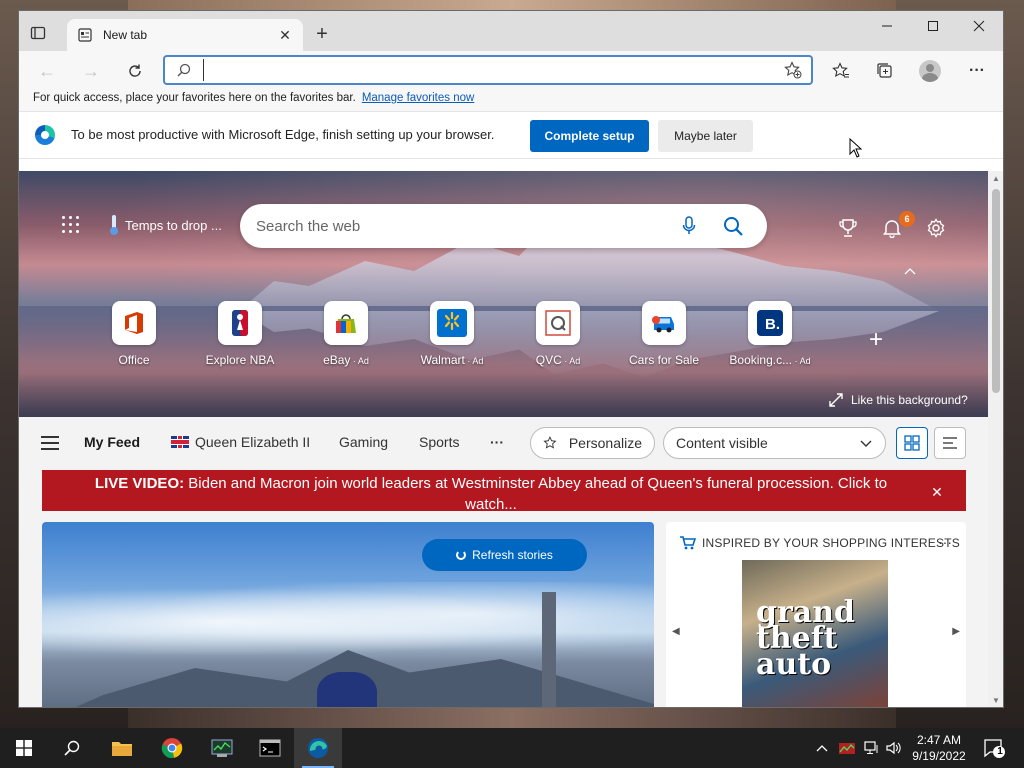 The image size is (1024, 768). Describe the element at coordinates (664, 334) in the screenshot. I see `quick-link-cars-for-sale: Cars for Sale` at that location.